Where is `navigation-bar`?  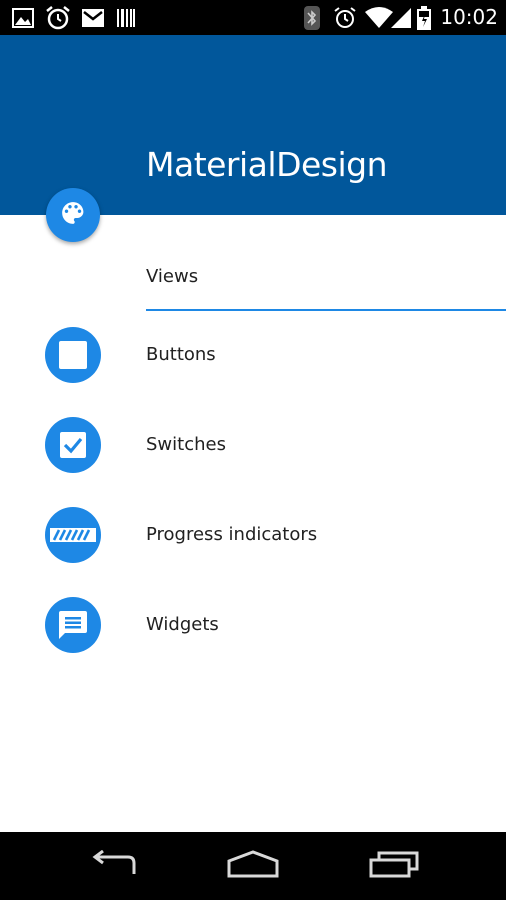
navigation-bar is located at coordinates (253, 866).